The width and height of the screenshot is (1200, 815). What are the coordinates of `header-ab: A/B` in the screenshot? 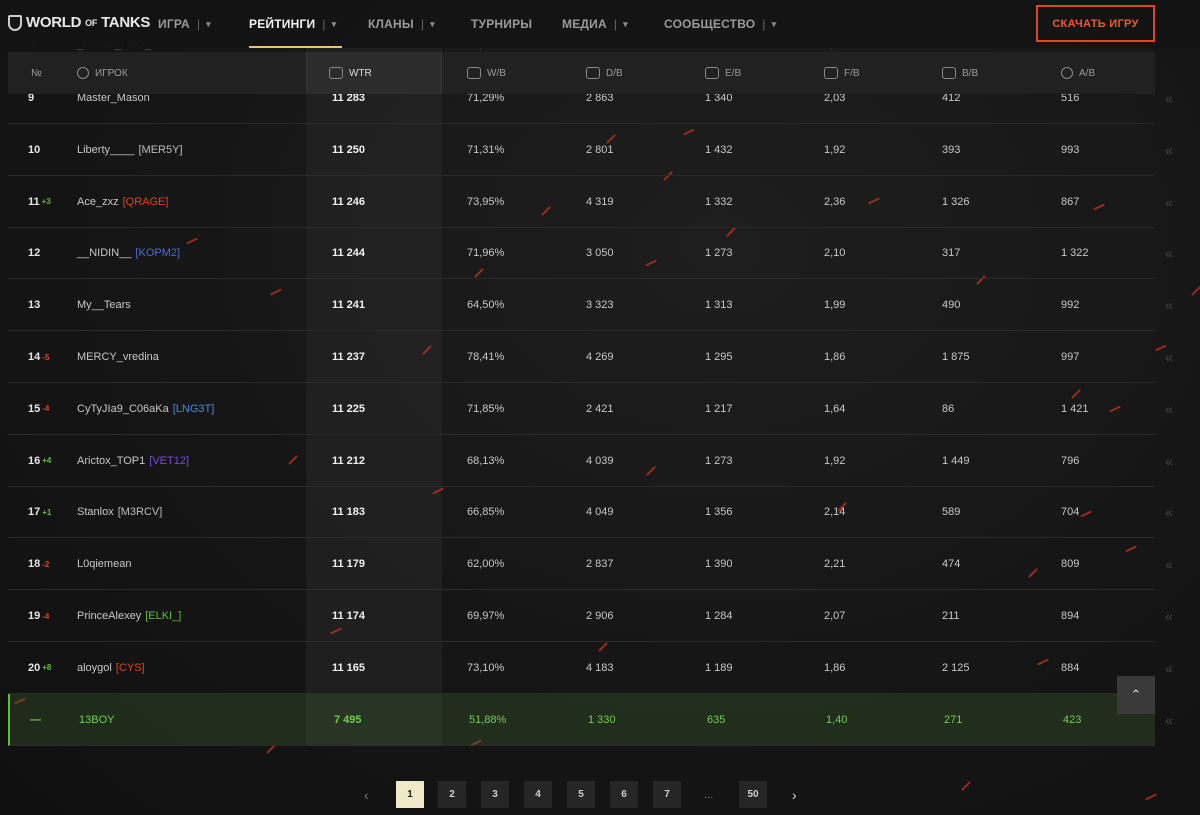 It's located at (1078, 73).